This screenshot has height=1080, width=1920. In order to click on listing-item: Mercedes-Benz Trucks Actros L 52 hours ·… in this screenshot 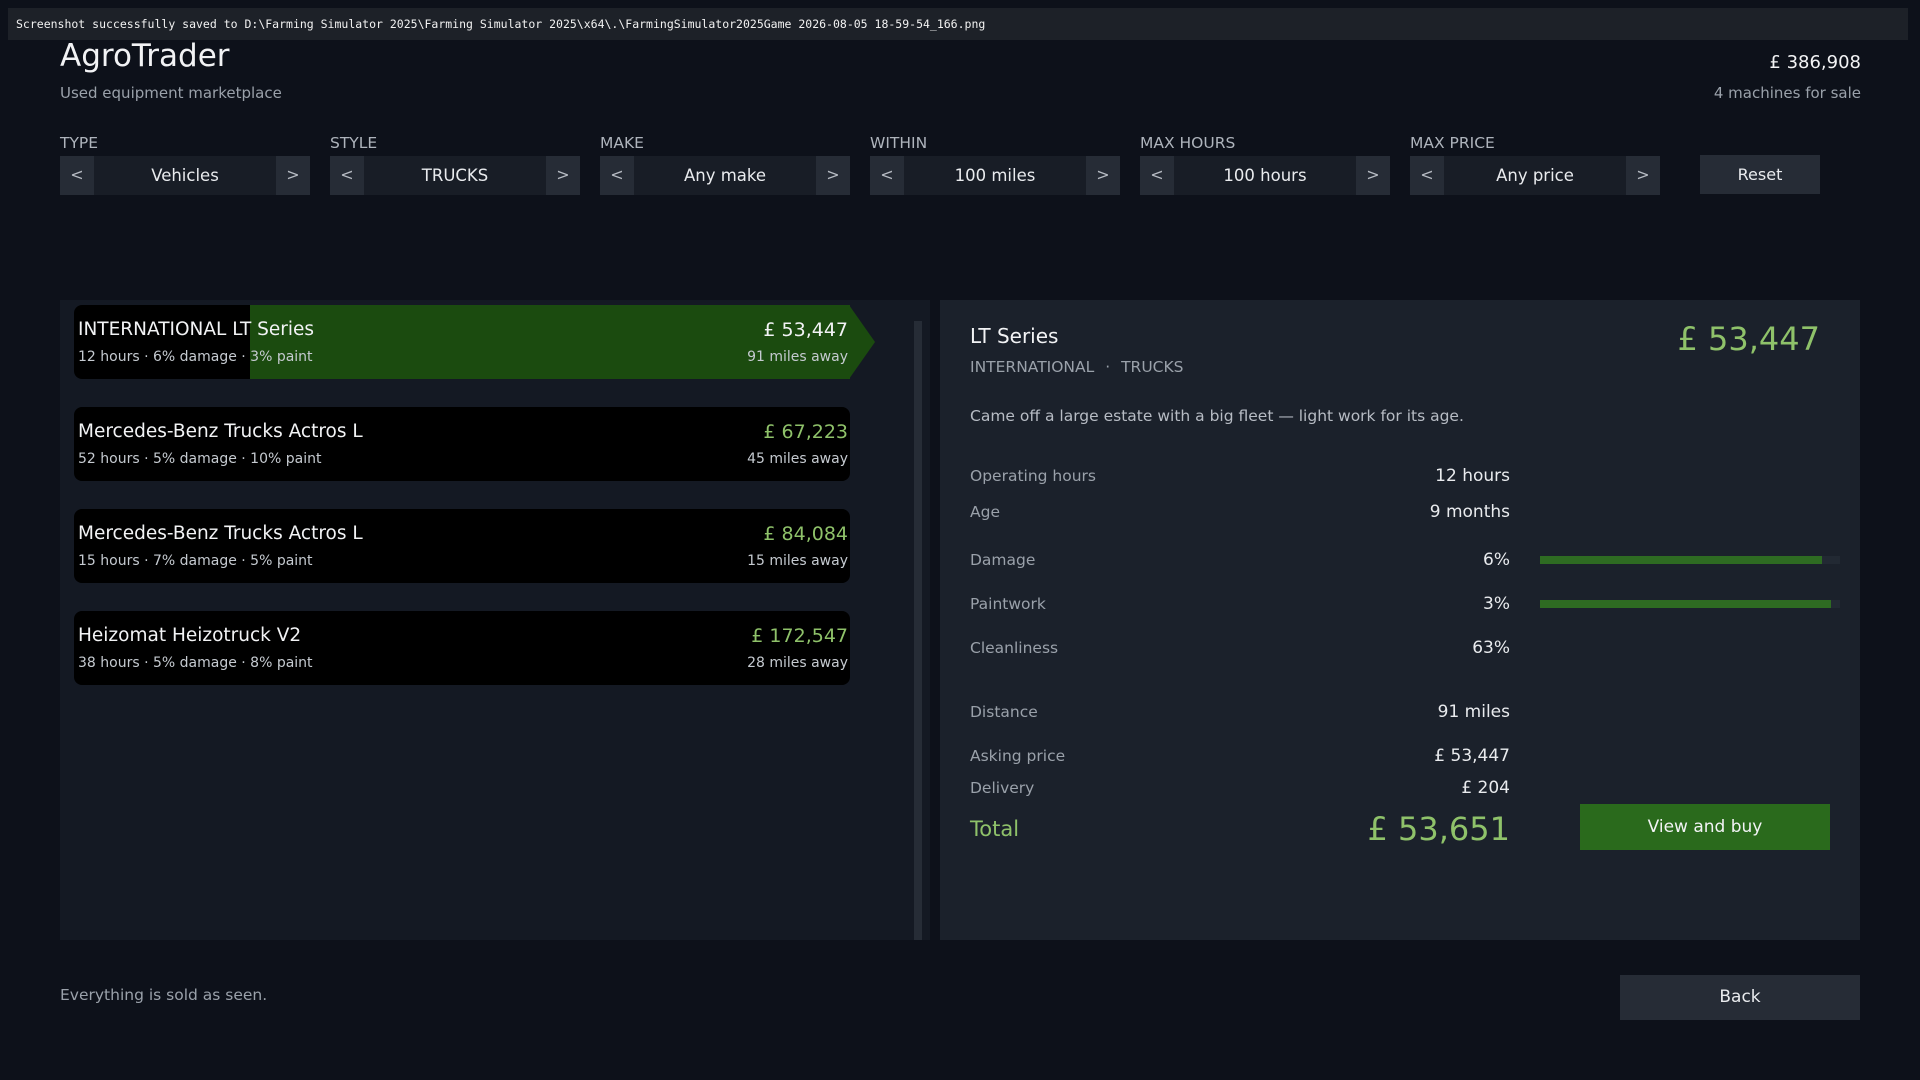, I will do `click(462, 444)`.